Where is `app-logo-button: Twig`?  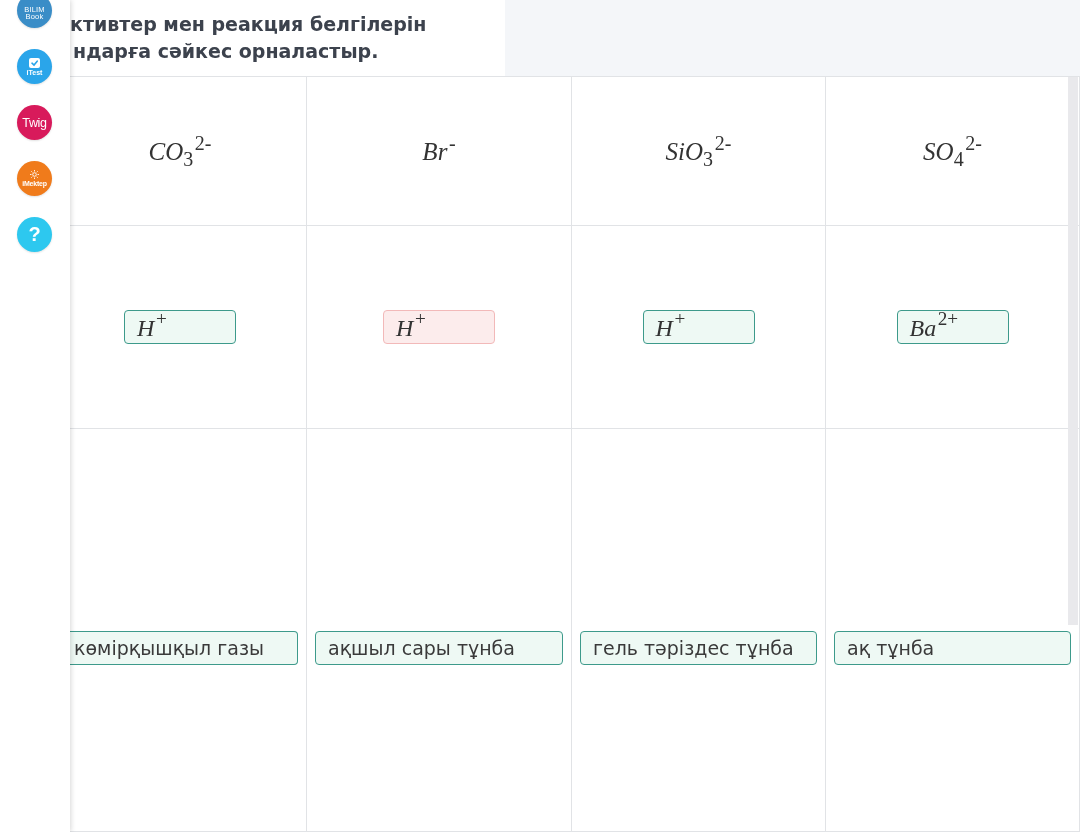
app-logo-button: Twig is located at coordinates (34, 122).